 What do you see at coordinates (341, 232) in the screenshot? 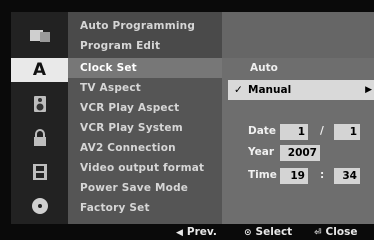
I see `close-label: Close` at bounding box center [341, 232].